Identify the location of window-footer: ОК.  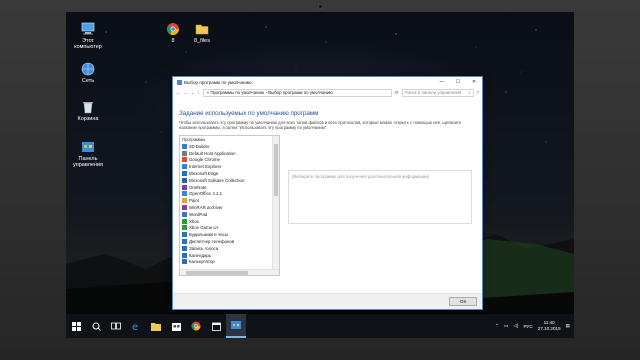
(327, 301).